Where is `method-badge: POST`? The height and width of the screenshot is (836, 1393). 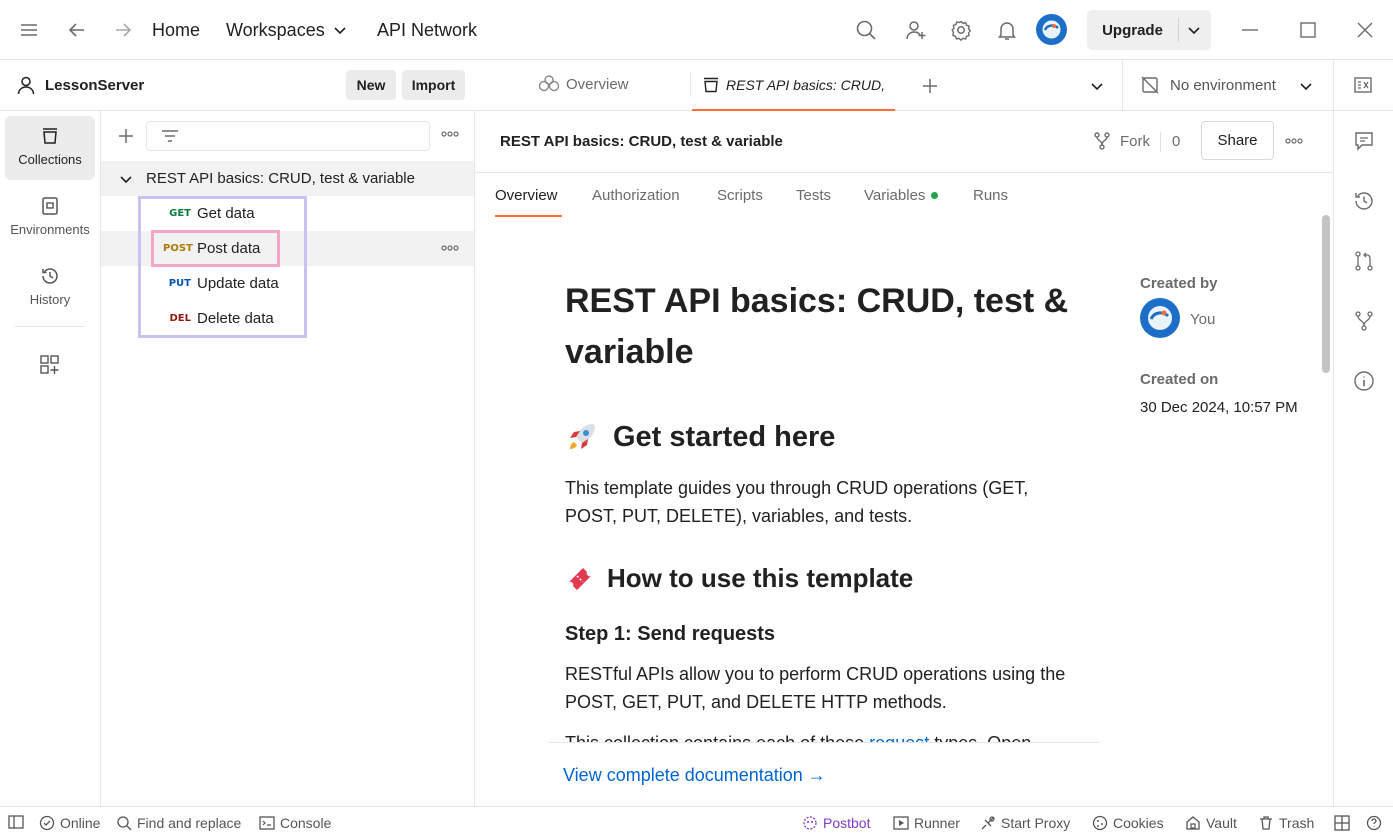
method-badge: POST is located at coordinates (178, 248).